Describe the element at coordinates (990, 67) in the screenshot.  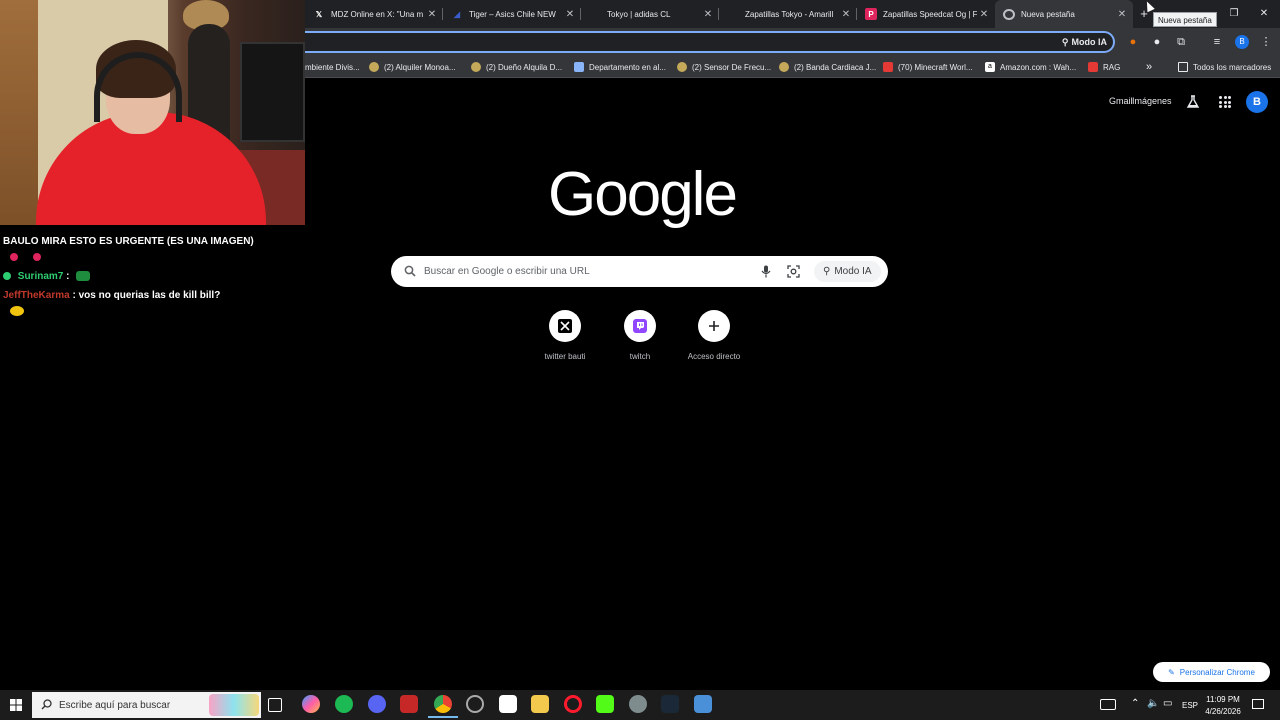
I see `amazon-icon: a` at that location.